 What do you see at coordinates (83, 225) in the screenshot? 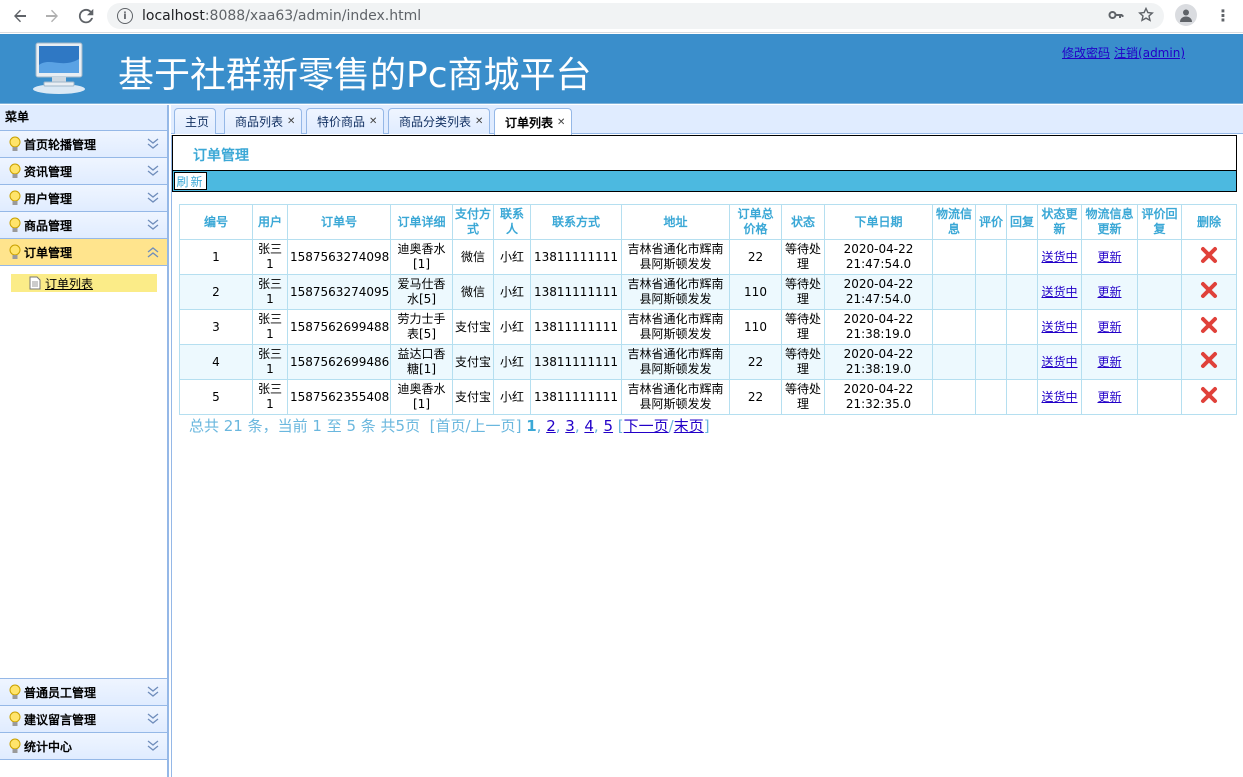
I see `sidebar-item-products: 商品管理` at bounding box center [83, 225].